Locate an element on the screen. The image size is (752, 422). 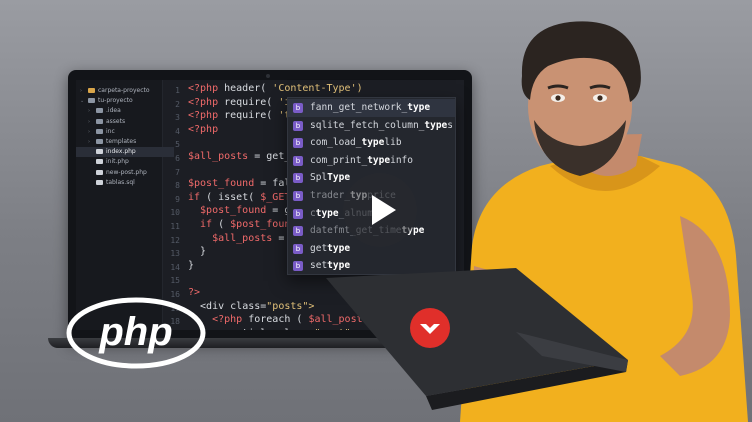
code-token: } is located at coordinates (191, 265).